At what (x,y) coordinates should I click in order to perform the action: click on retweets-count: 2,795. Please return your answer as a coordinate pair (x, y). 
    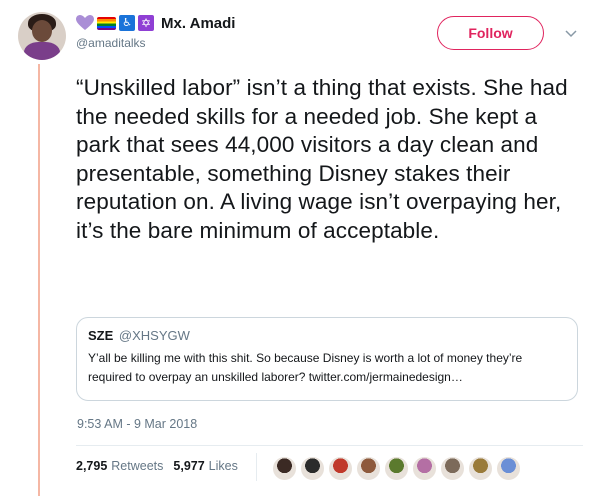
    Looking at the image, I should click on (91, 466).